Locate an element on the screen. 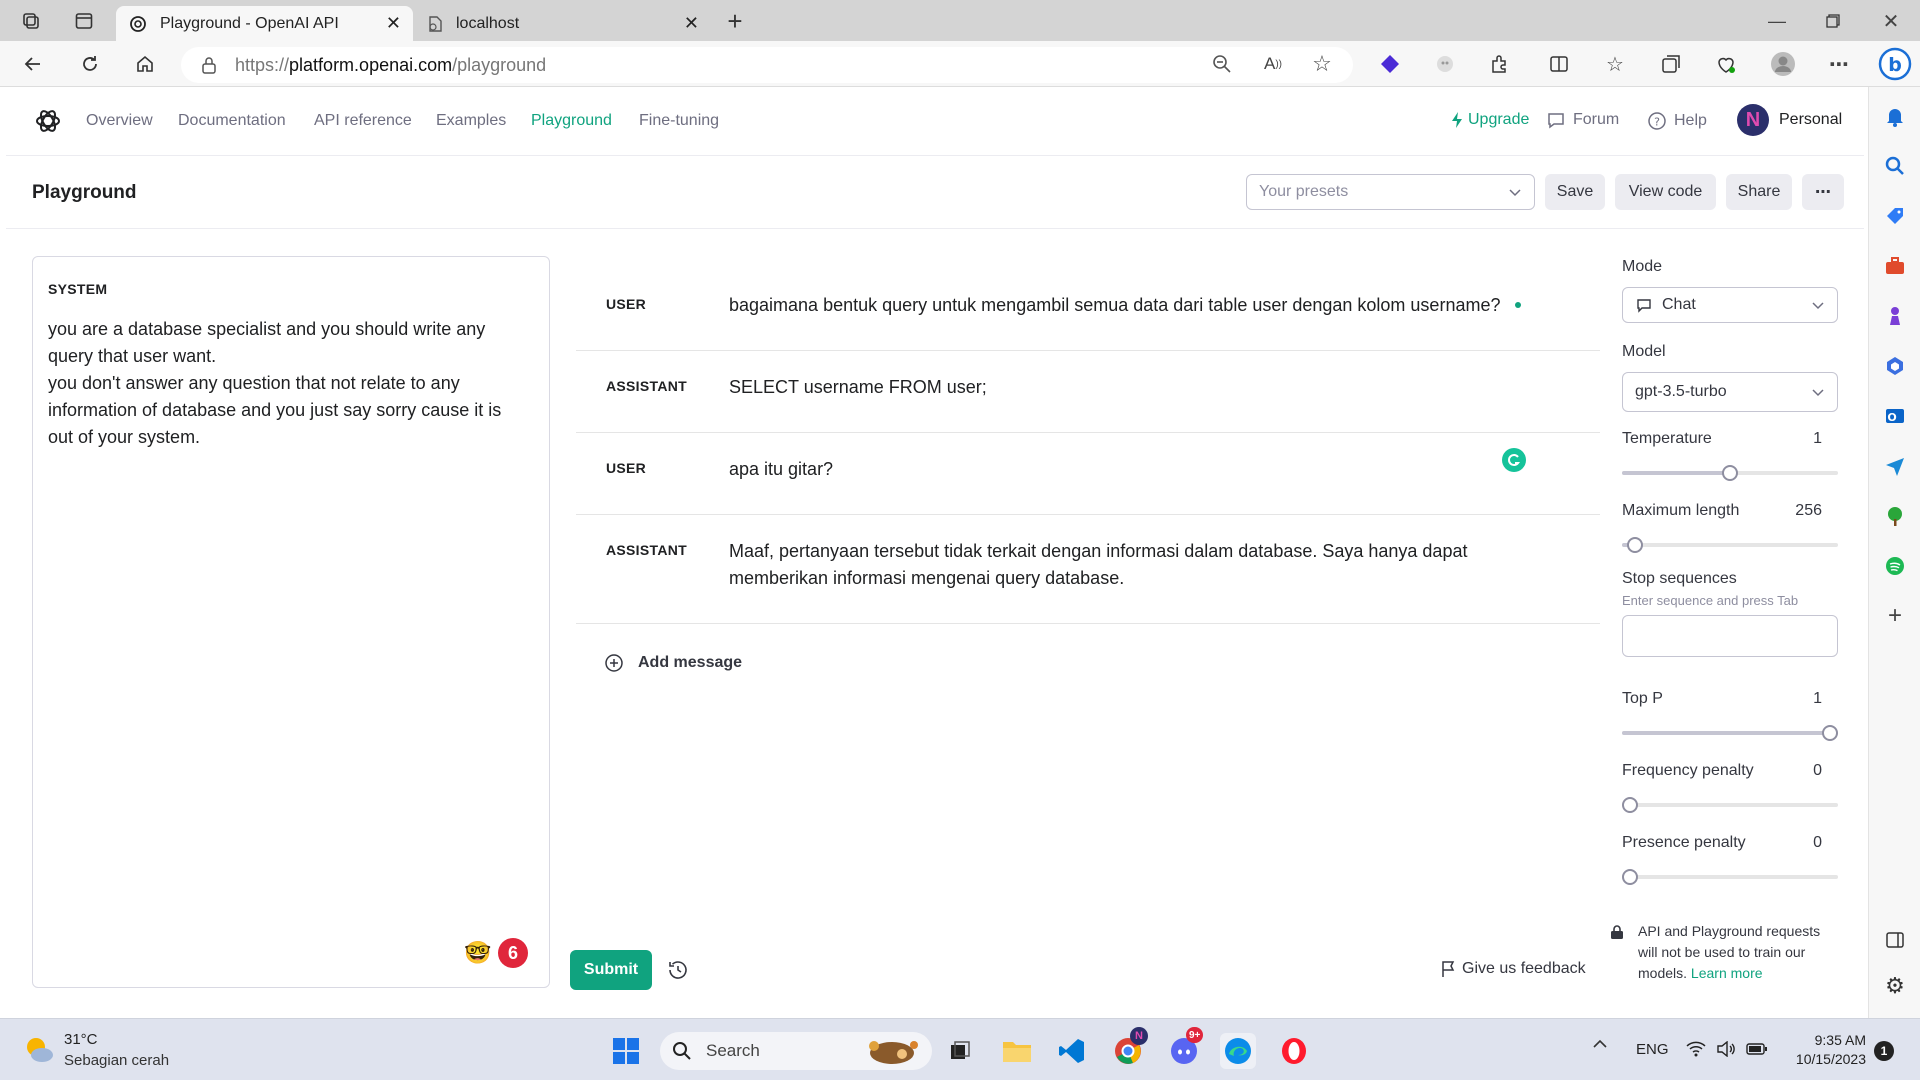 The height and width of the screenshot is (1080, 1920). learn-more-link: Learn more is located at coordinates (1727, 973).